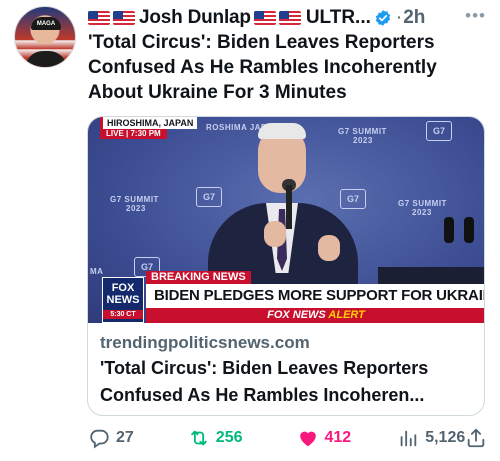 The height and width of the screenshot is (461, 500). What do you see at coordinates (315, 296) in the screenshot?
I see `chyron-headline: BIDEN PLEDGES MORE SUPPORT FOR UKRAINE` at bounding box center [315, 296].